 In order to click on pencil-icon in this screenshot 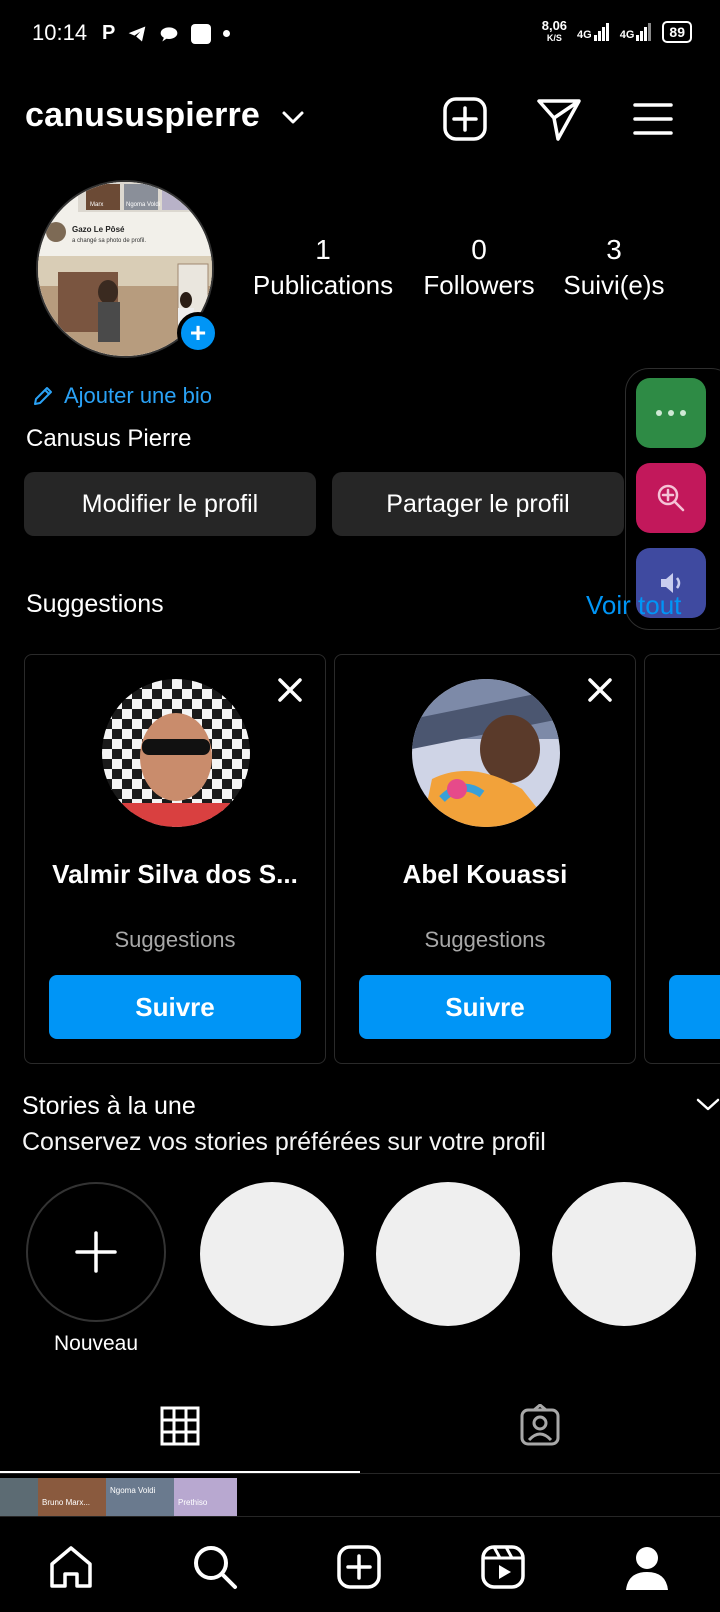, I will do `click(43, 396)`.